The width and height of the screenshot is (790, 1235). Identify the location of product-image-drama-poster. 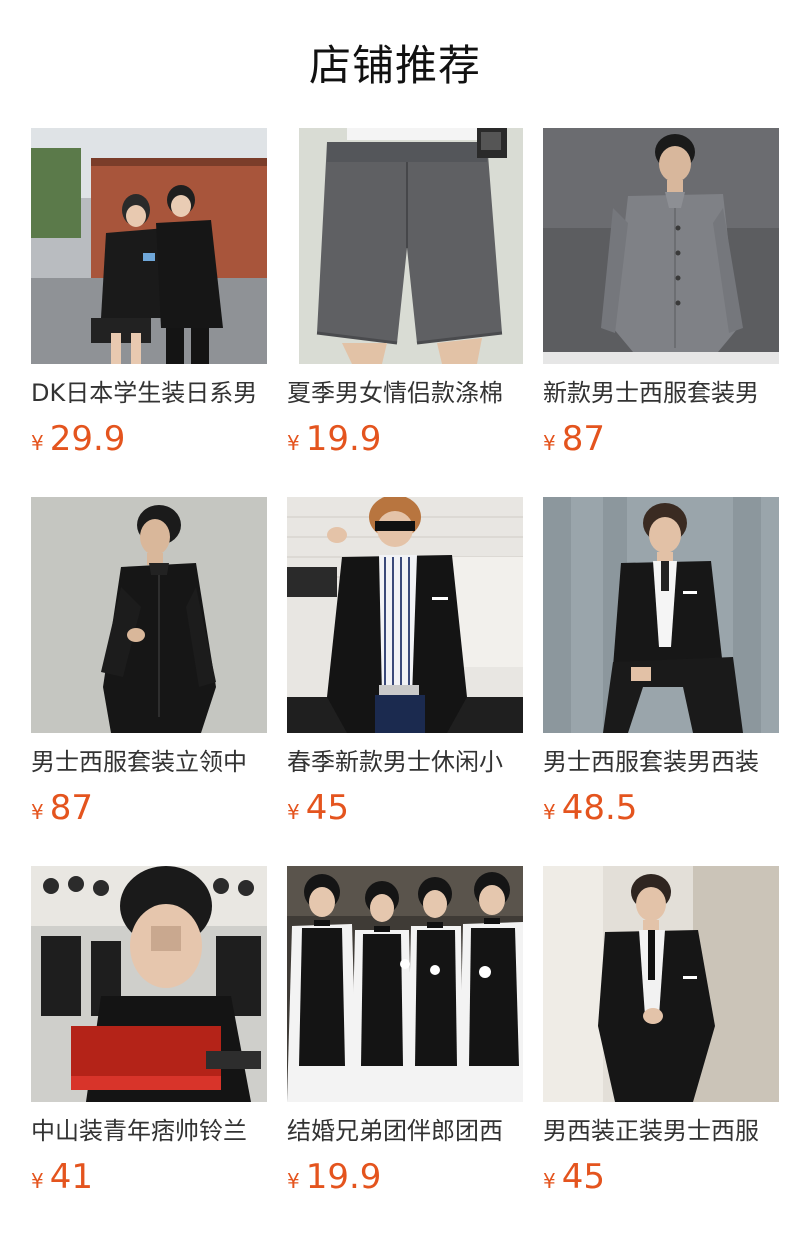
(149, 984).